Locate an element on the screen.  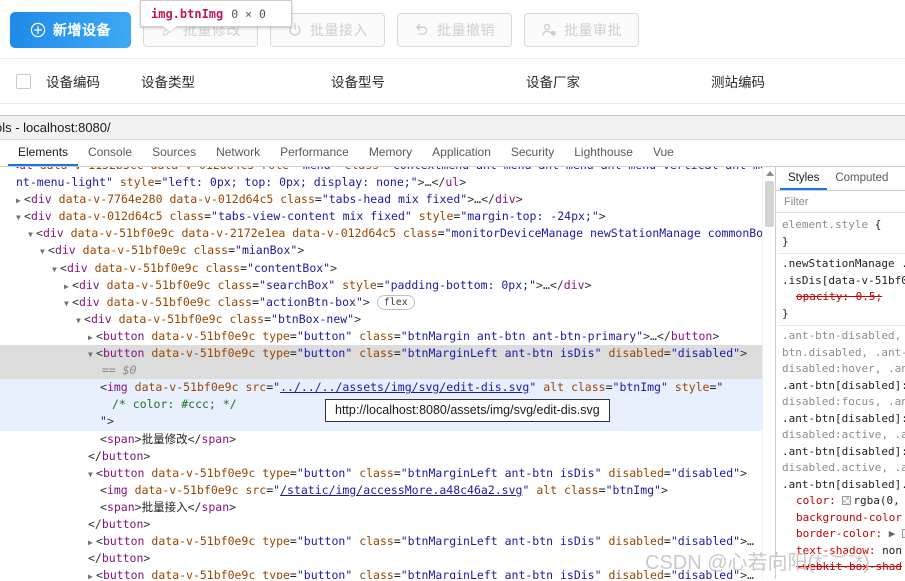
dom-node-line: == $0 is located at coordinates (387, 371).